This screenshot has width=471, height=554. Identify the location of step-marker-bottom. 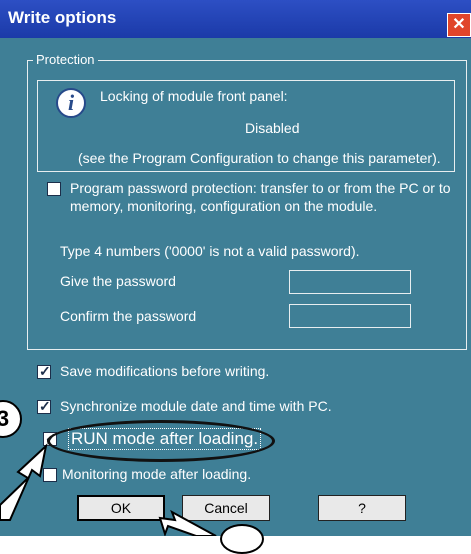
(242, 539).